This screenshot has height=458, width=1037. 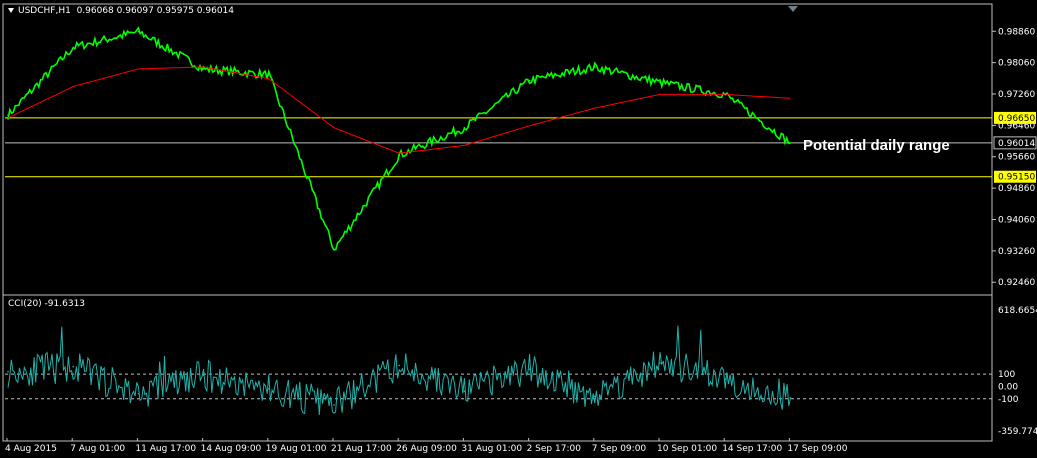 What do you see at coordinates (97, 449) in the screenshot?
I see `time-tick-label-1: 7 Aug 01:00` at bounding box center [97, 449].